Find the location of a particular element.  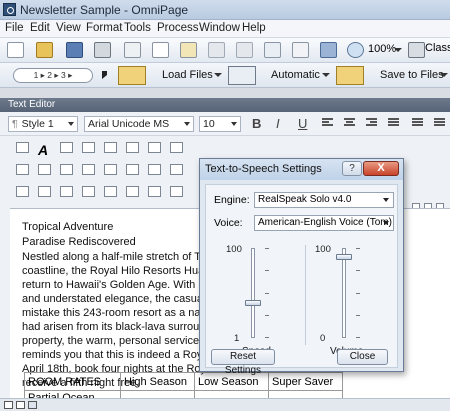

text-tool-icon: A is located at coordinates (44, 150).